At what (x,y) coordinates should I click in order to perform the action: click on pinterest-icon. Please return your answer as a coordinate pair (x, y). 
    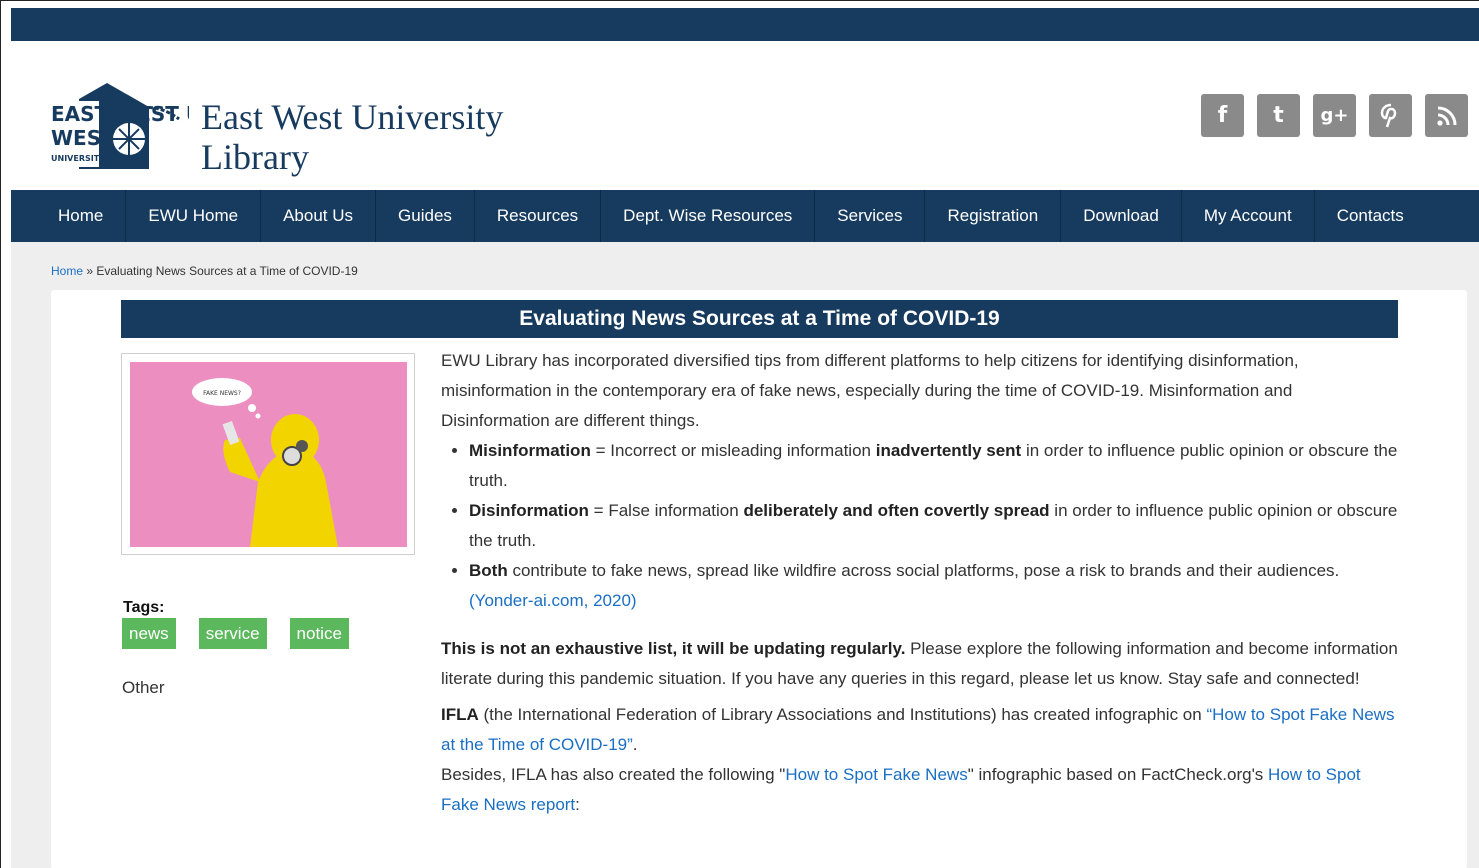
    Looking at the image, I should click on (1390, 115).